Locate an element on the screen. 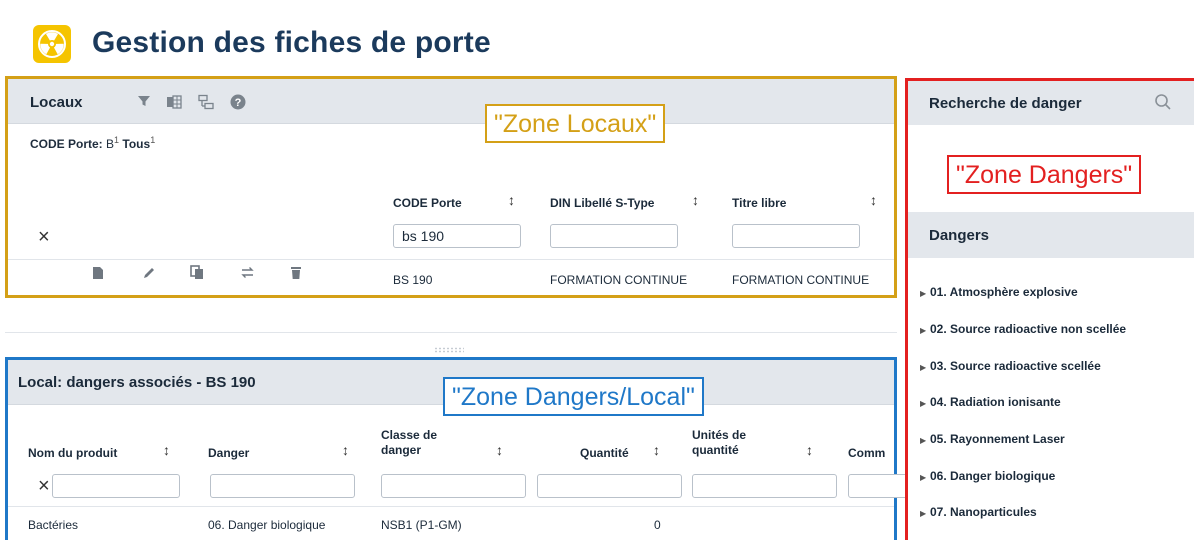 Image resolution: width=1194 pixels, height=540 pixels. cell-code-porte: BS 190 is located at coordinates (413, 280).